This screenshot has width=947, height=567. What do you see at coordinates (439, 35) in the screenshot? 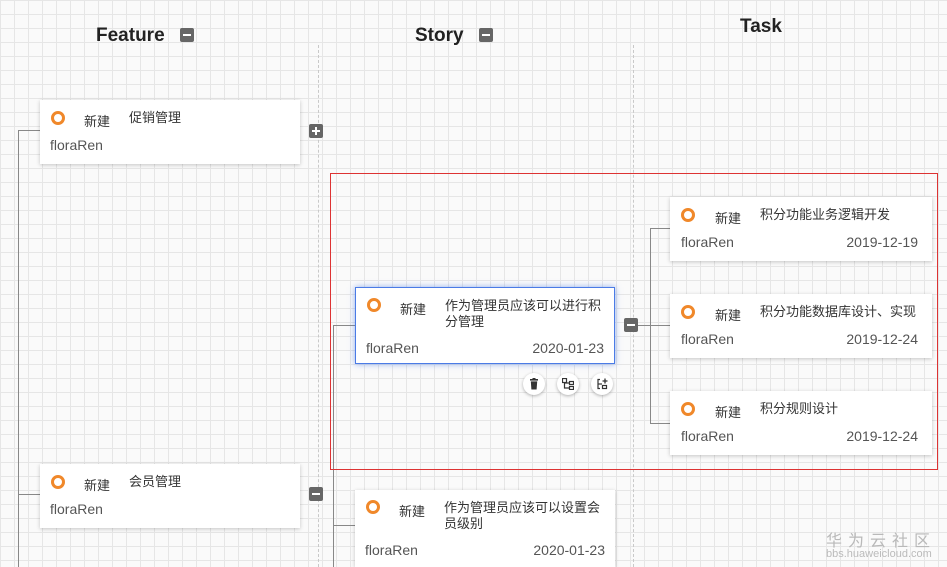
I see `column-header-story: Story` at bounding box center [439, 35].